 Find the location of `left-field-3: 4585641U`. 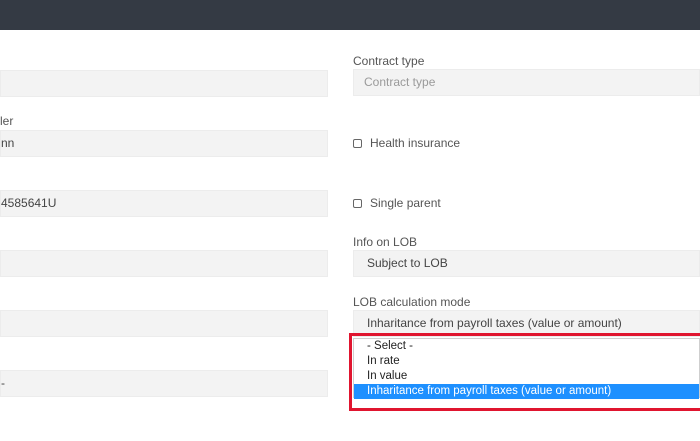

left-field-3: 4585641U is located at coordinates (164, 203).